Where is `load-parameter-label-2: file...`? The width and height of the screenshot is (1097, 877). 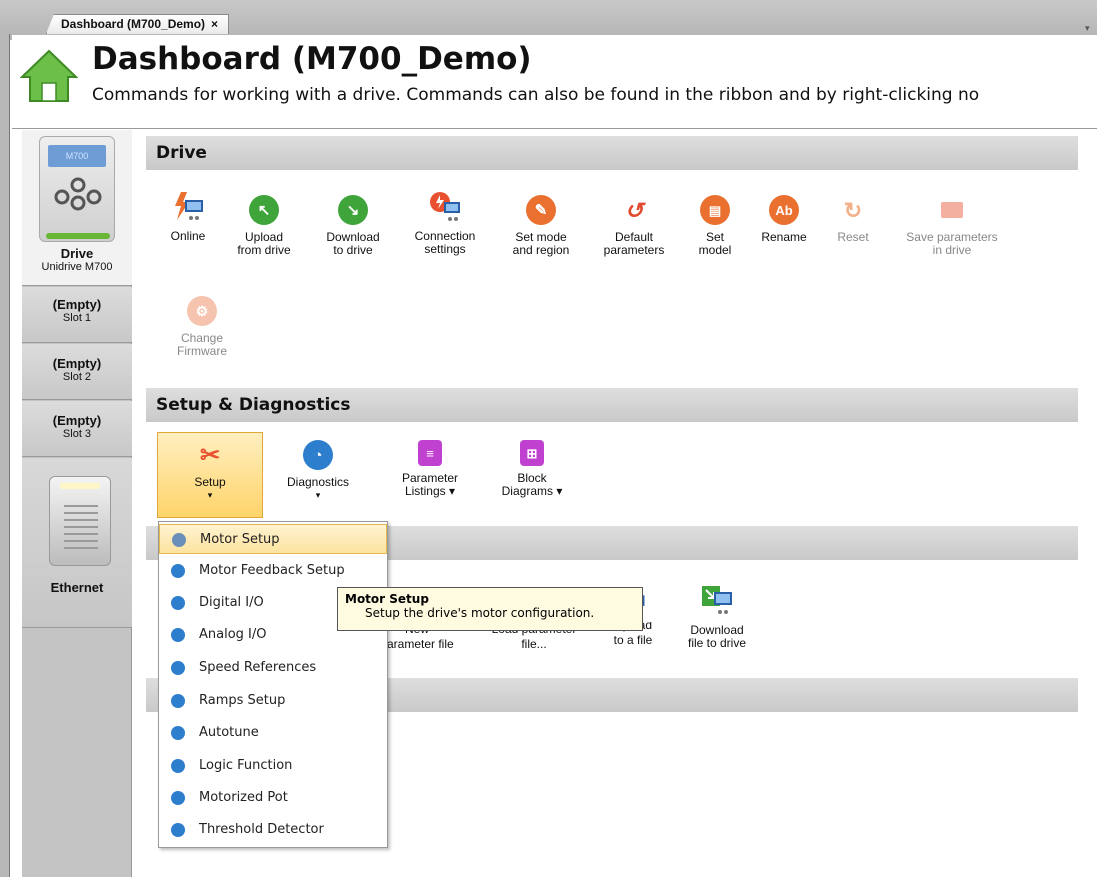
load-parameter-label-2: file... is located at coordinates (534, 644).